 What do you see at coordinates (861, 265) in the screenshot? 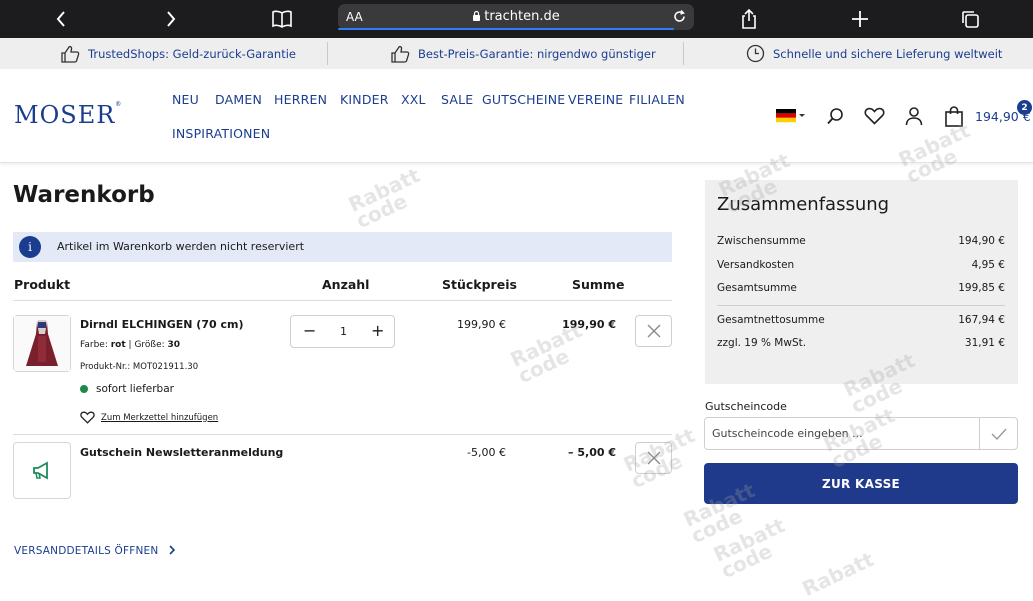
I see `summary-row-shipping: Versandkosten 4,95 €` at bounding box center [861, 265].